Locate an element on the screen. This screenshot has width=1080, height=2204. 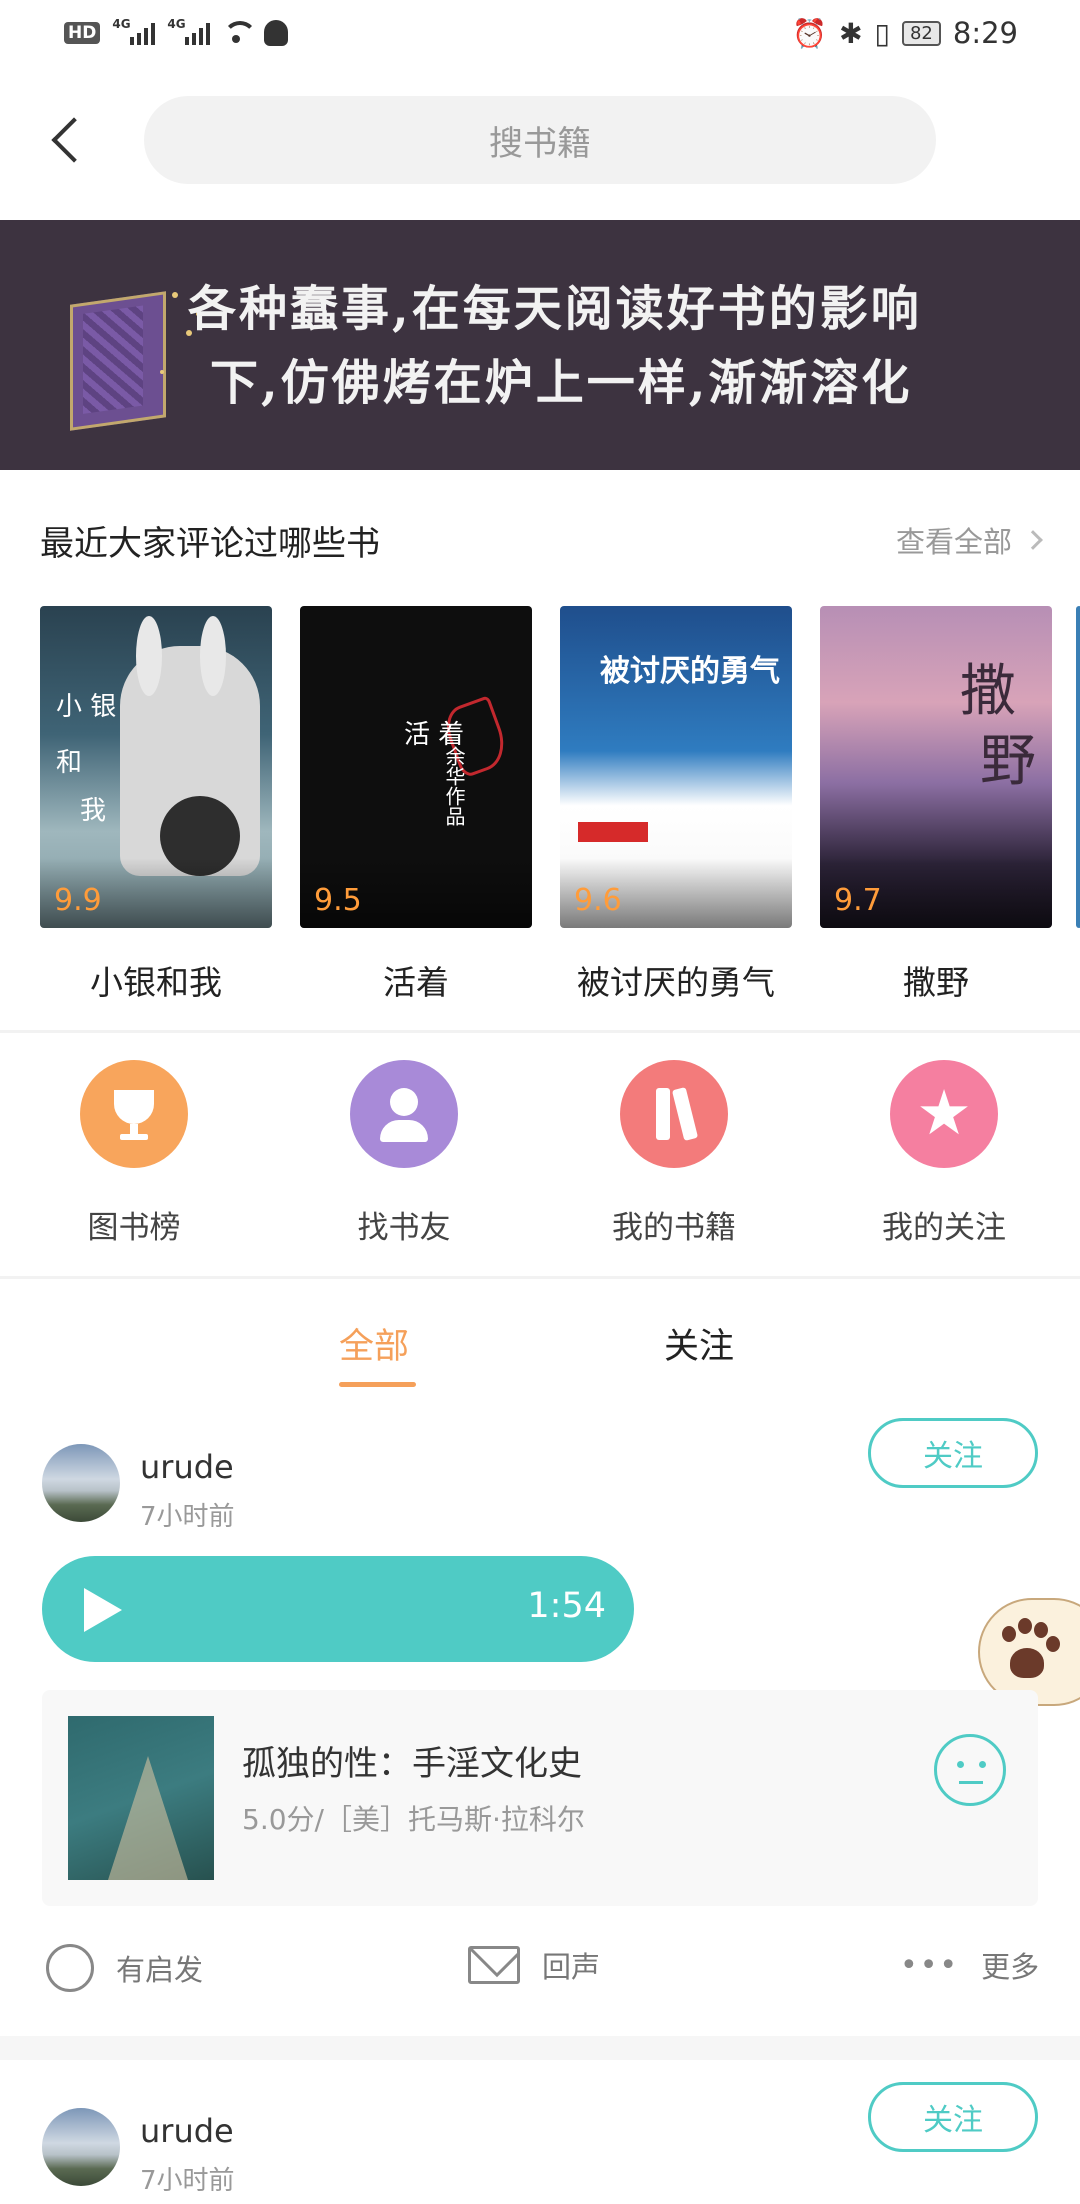
trophy-icon is located at coordinates (134, 1114).